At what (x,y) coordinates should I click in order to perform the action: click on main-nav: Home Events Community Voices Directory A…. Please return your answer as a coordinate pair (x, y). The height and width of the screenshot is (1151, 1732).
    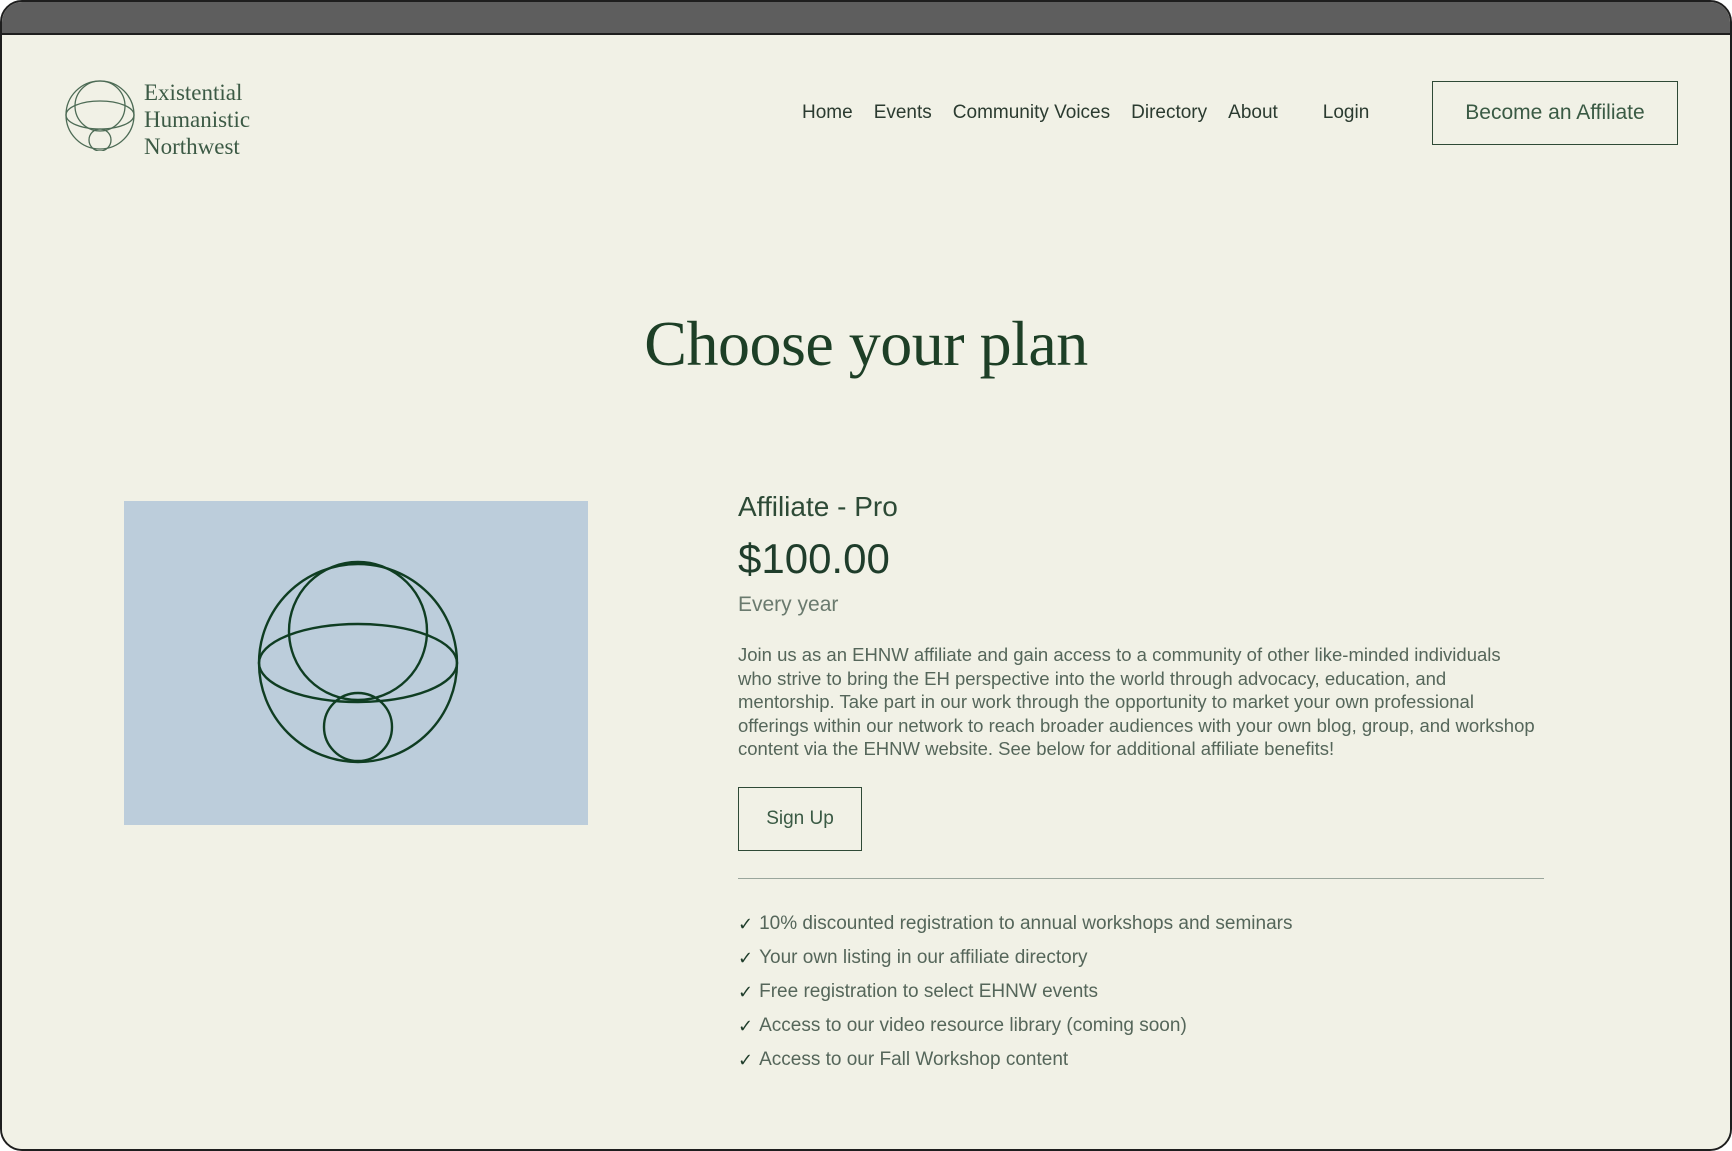
    Looking at the image, I should click on (1096, 113).